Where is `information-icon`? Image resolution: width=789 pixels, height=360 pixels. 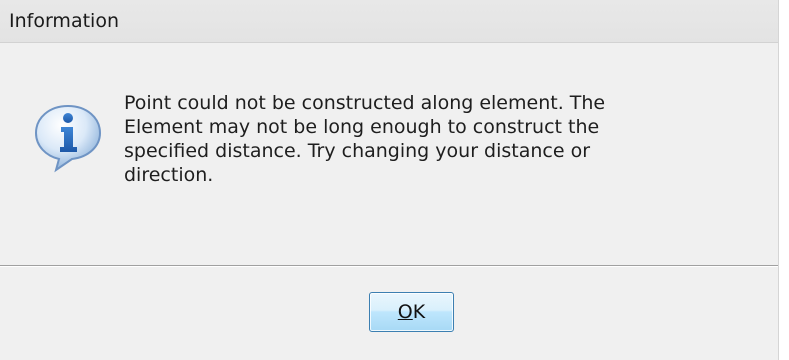
information-icon is located at coordinates (68, 138).